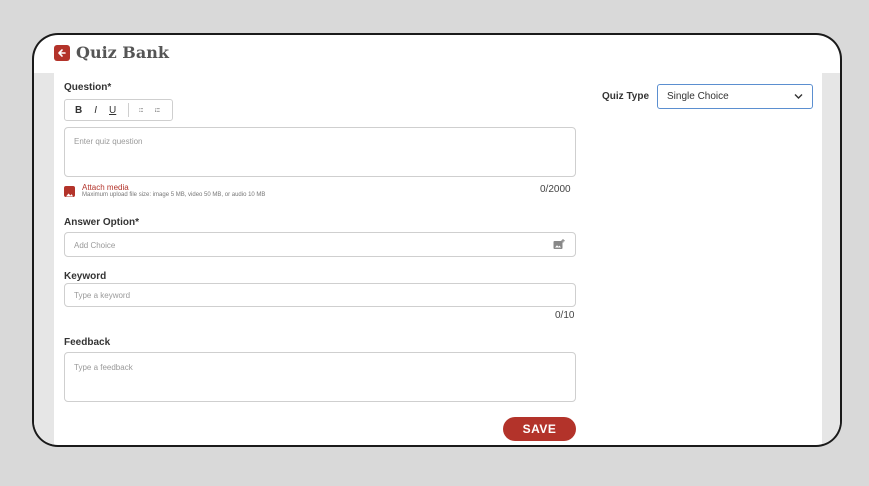 This screenshot has height=486, width=869. What do you see at coordinates (320, 244) in the screenshot?
I see `add-choice-input: Add Choice` at bounding box center [320, 244].